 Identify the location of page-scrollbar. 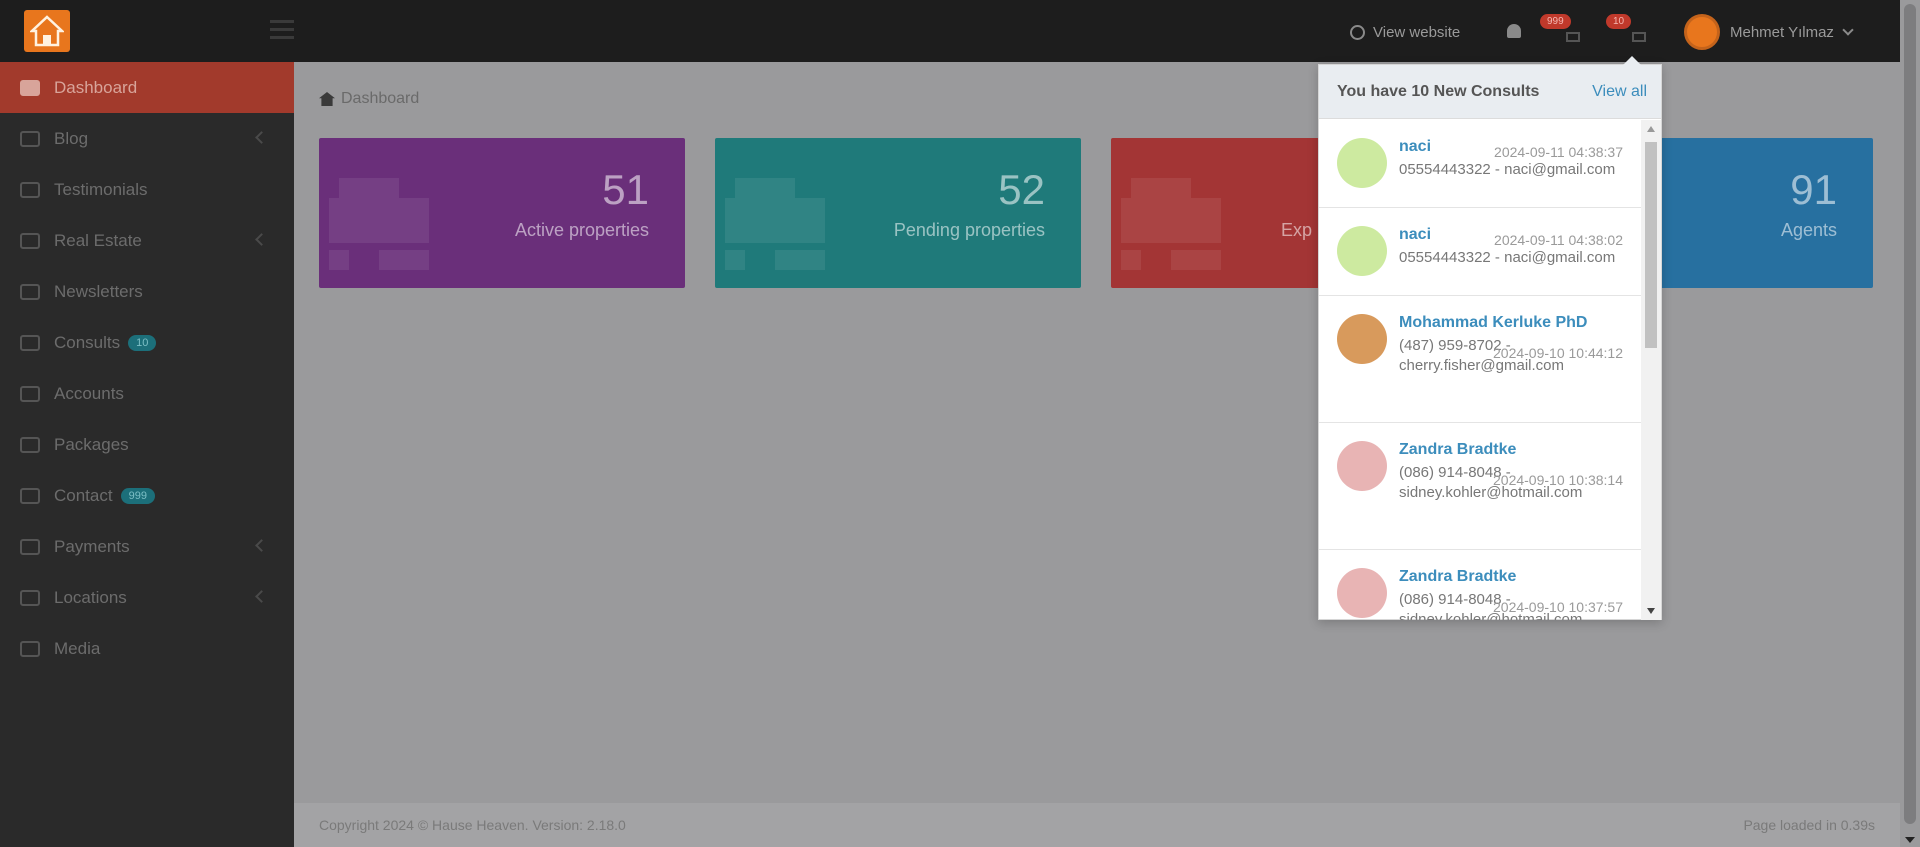
(1910, 423).